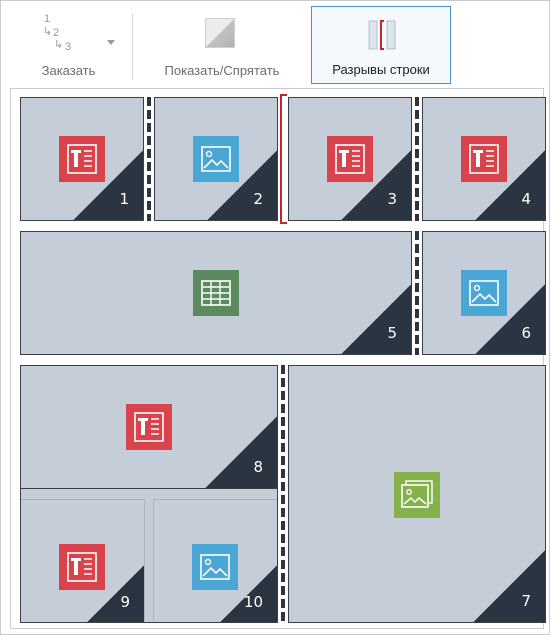  Describe the element at coordinates (258, 199) in the screenshot. I see `tile-number: 2` at that location.